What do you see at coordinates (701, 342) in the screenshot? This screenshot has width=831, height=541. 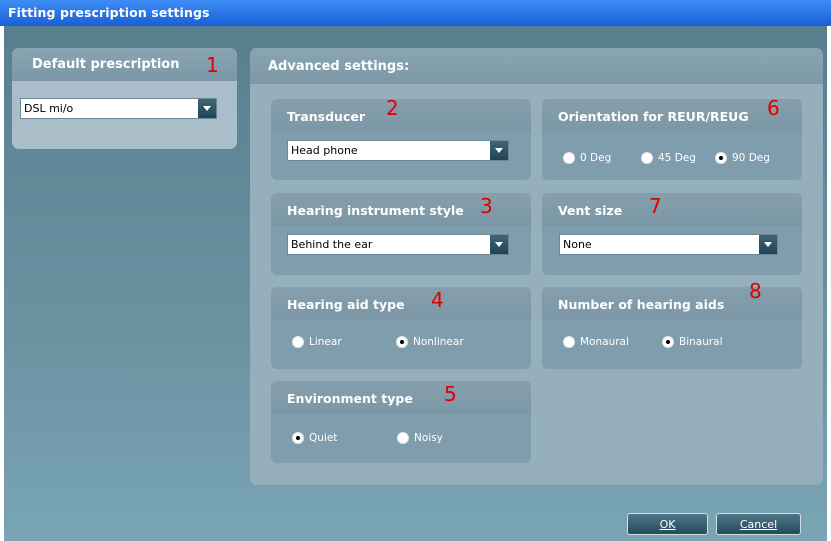 I see `num-aids-binaural-label: Binaural` at bounding box center [701, 342].